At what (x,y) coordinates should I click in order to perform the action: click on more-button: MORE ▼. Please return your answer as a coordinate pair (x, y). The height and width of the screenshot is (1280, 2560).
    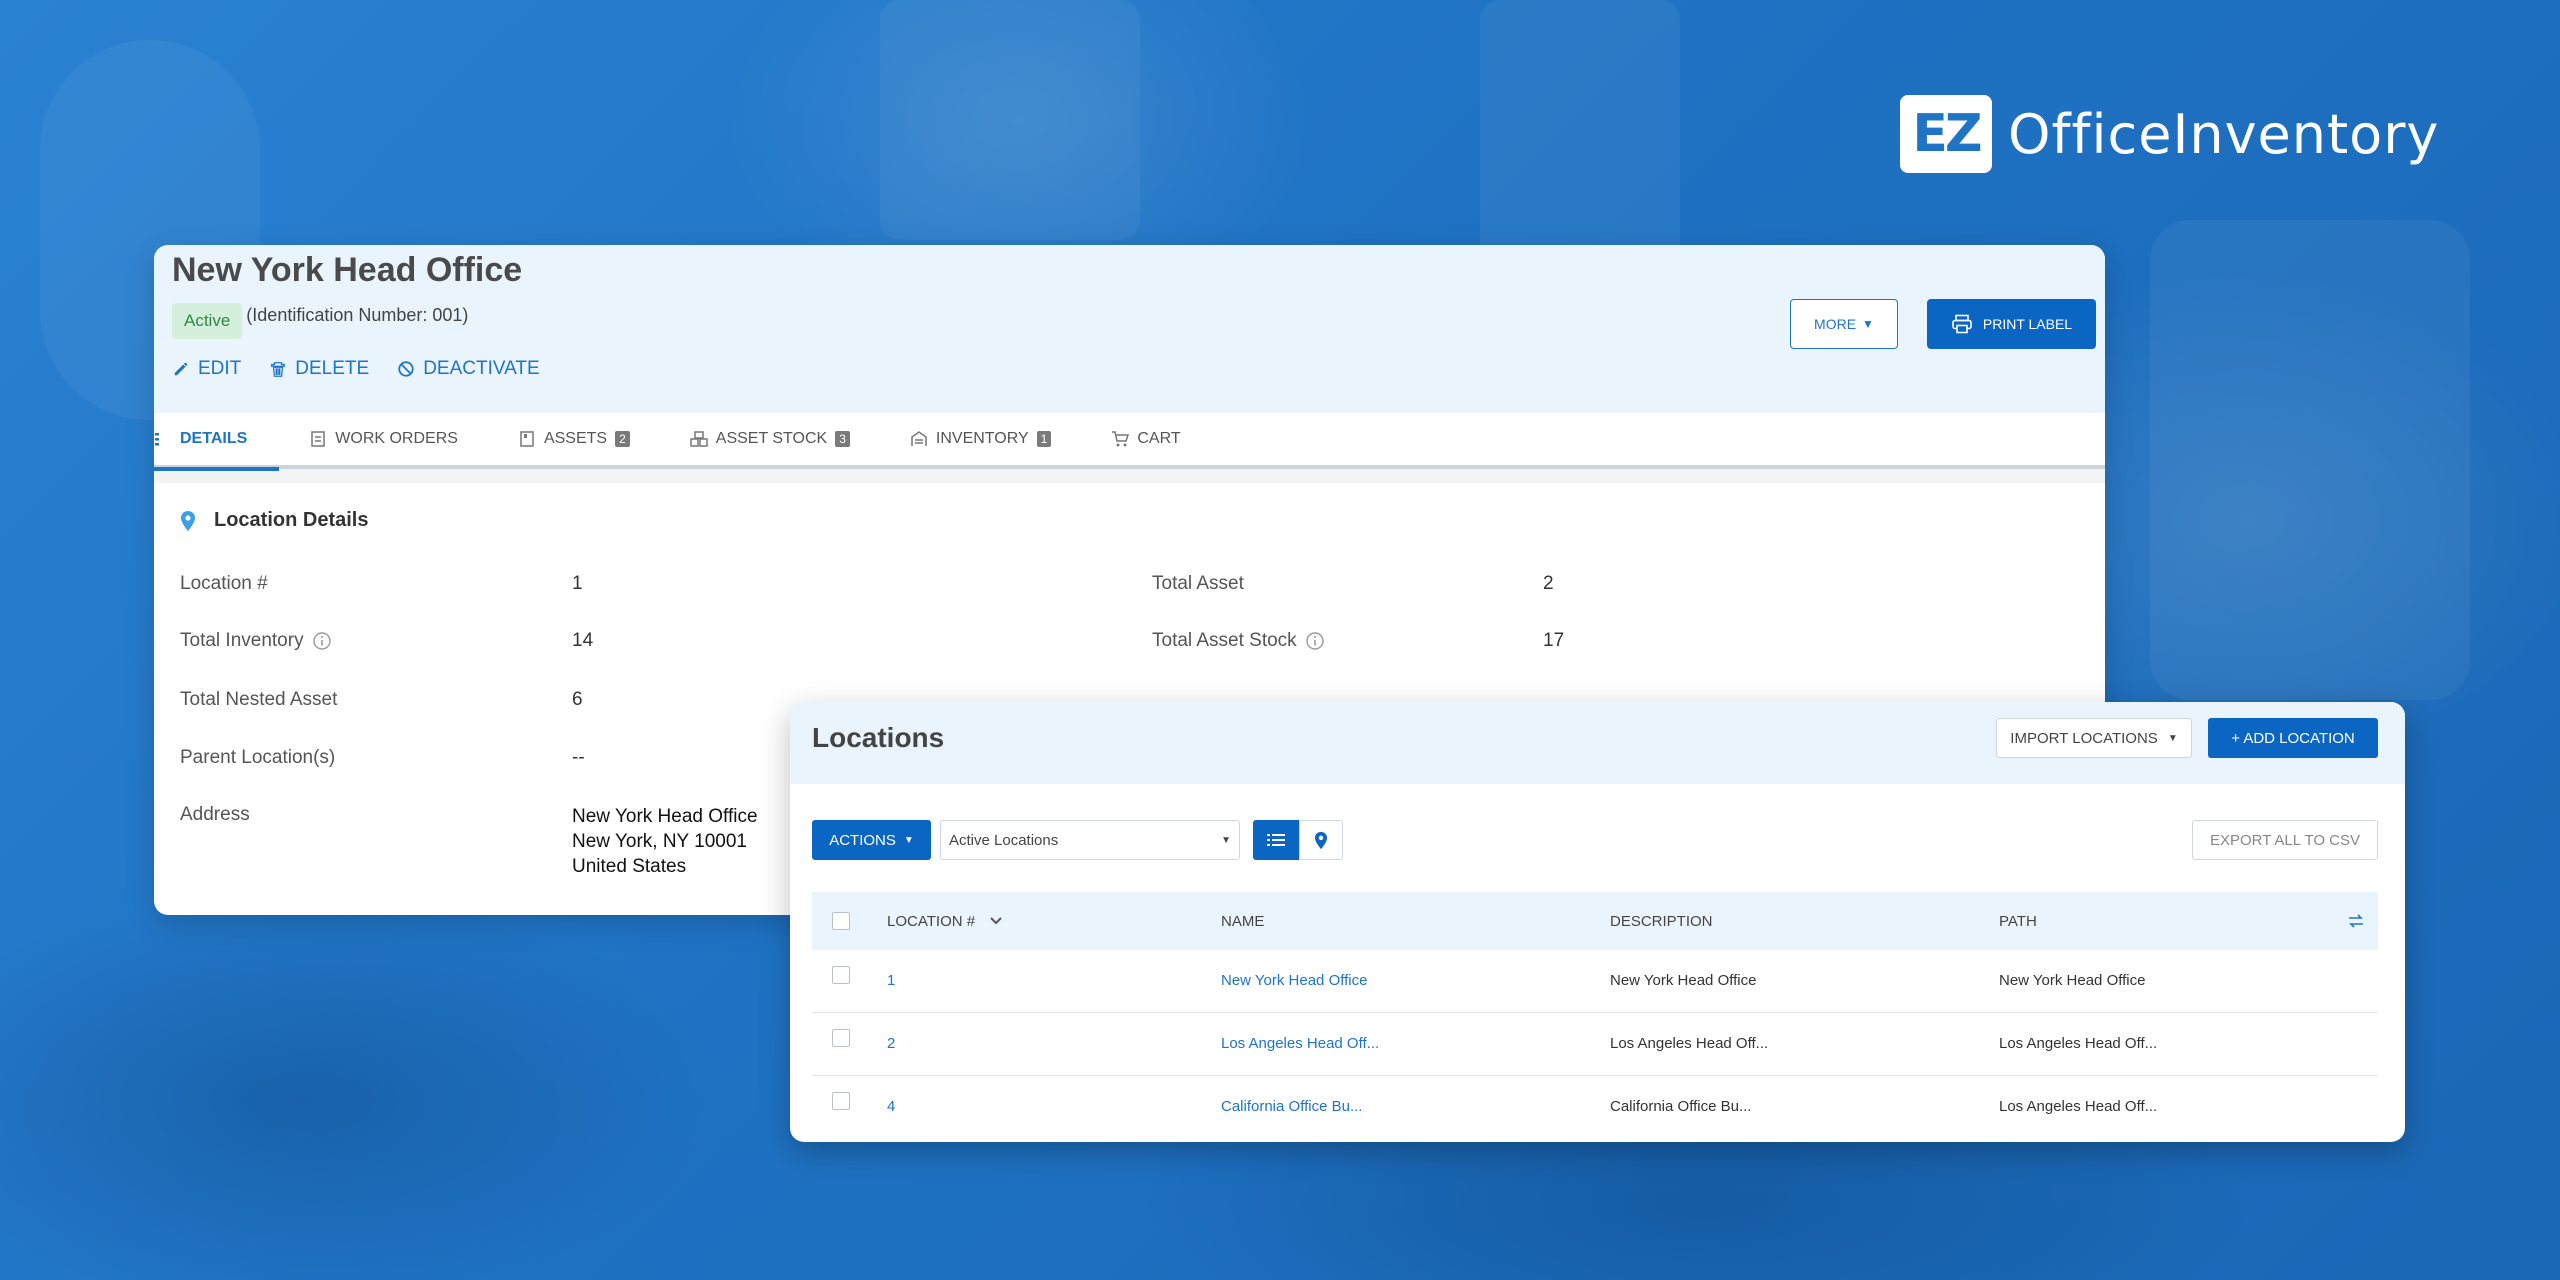
    Looking at the image, I should click on (1844, 324).